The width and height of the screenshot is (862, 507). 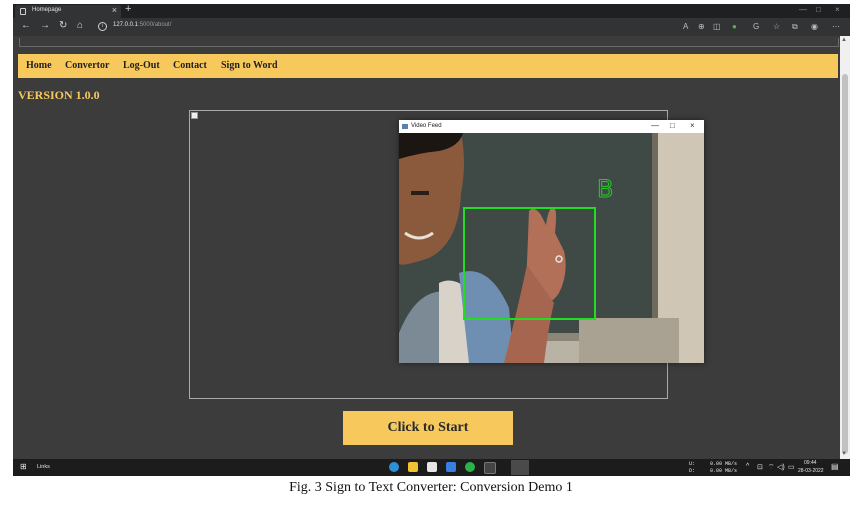 What do you see at coordinates (672, 125) in the screenshot?
I see `video-maximize-button: □` at bounding box center [672, 125].